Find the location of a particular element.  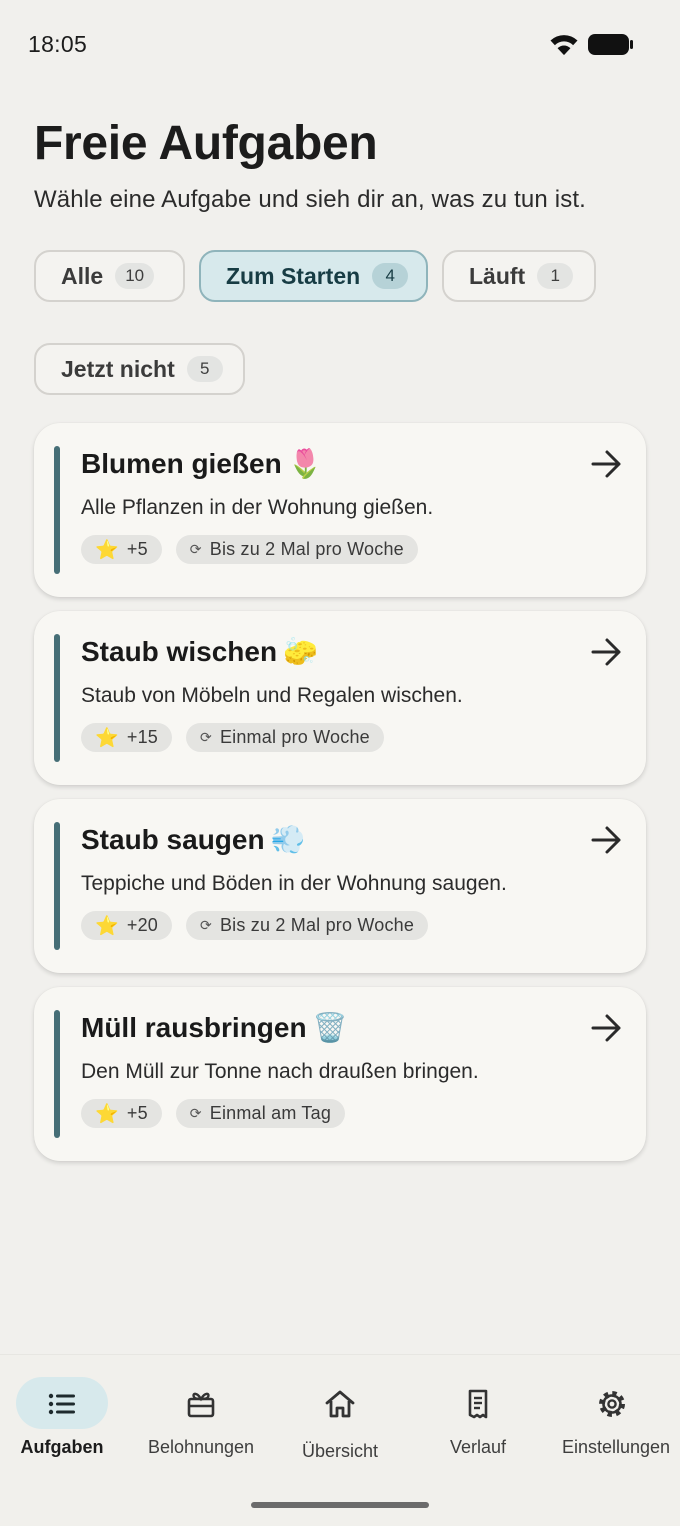

task-title-text: Müll rausbringen is located at coordinates (194, 1027).